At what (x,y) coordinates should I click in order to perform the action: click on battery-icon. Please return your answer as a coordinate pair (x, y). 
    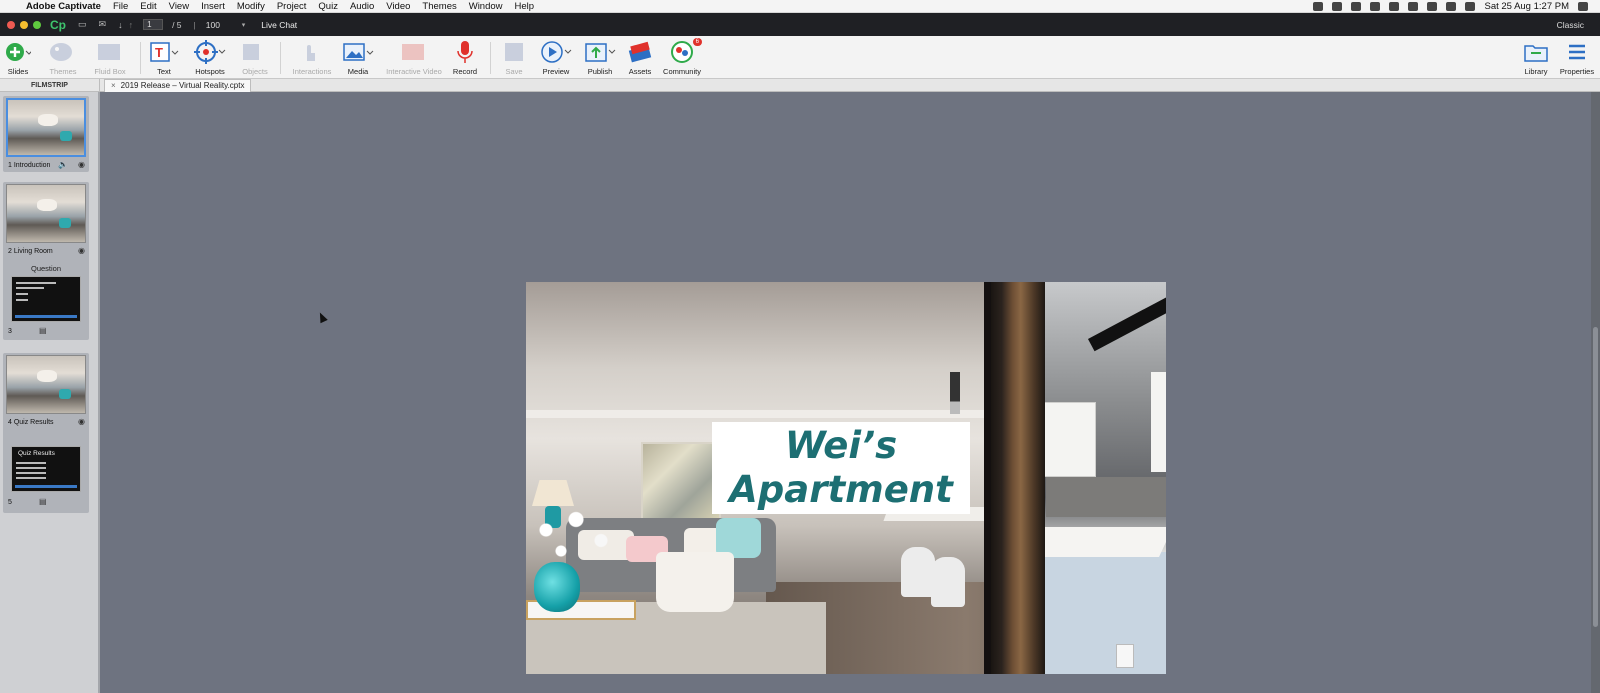
    Looking at the image, I should click on (1375, 6).